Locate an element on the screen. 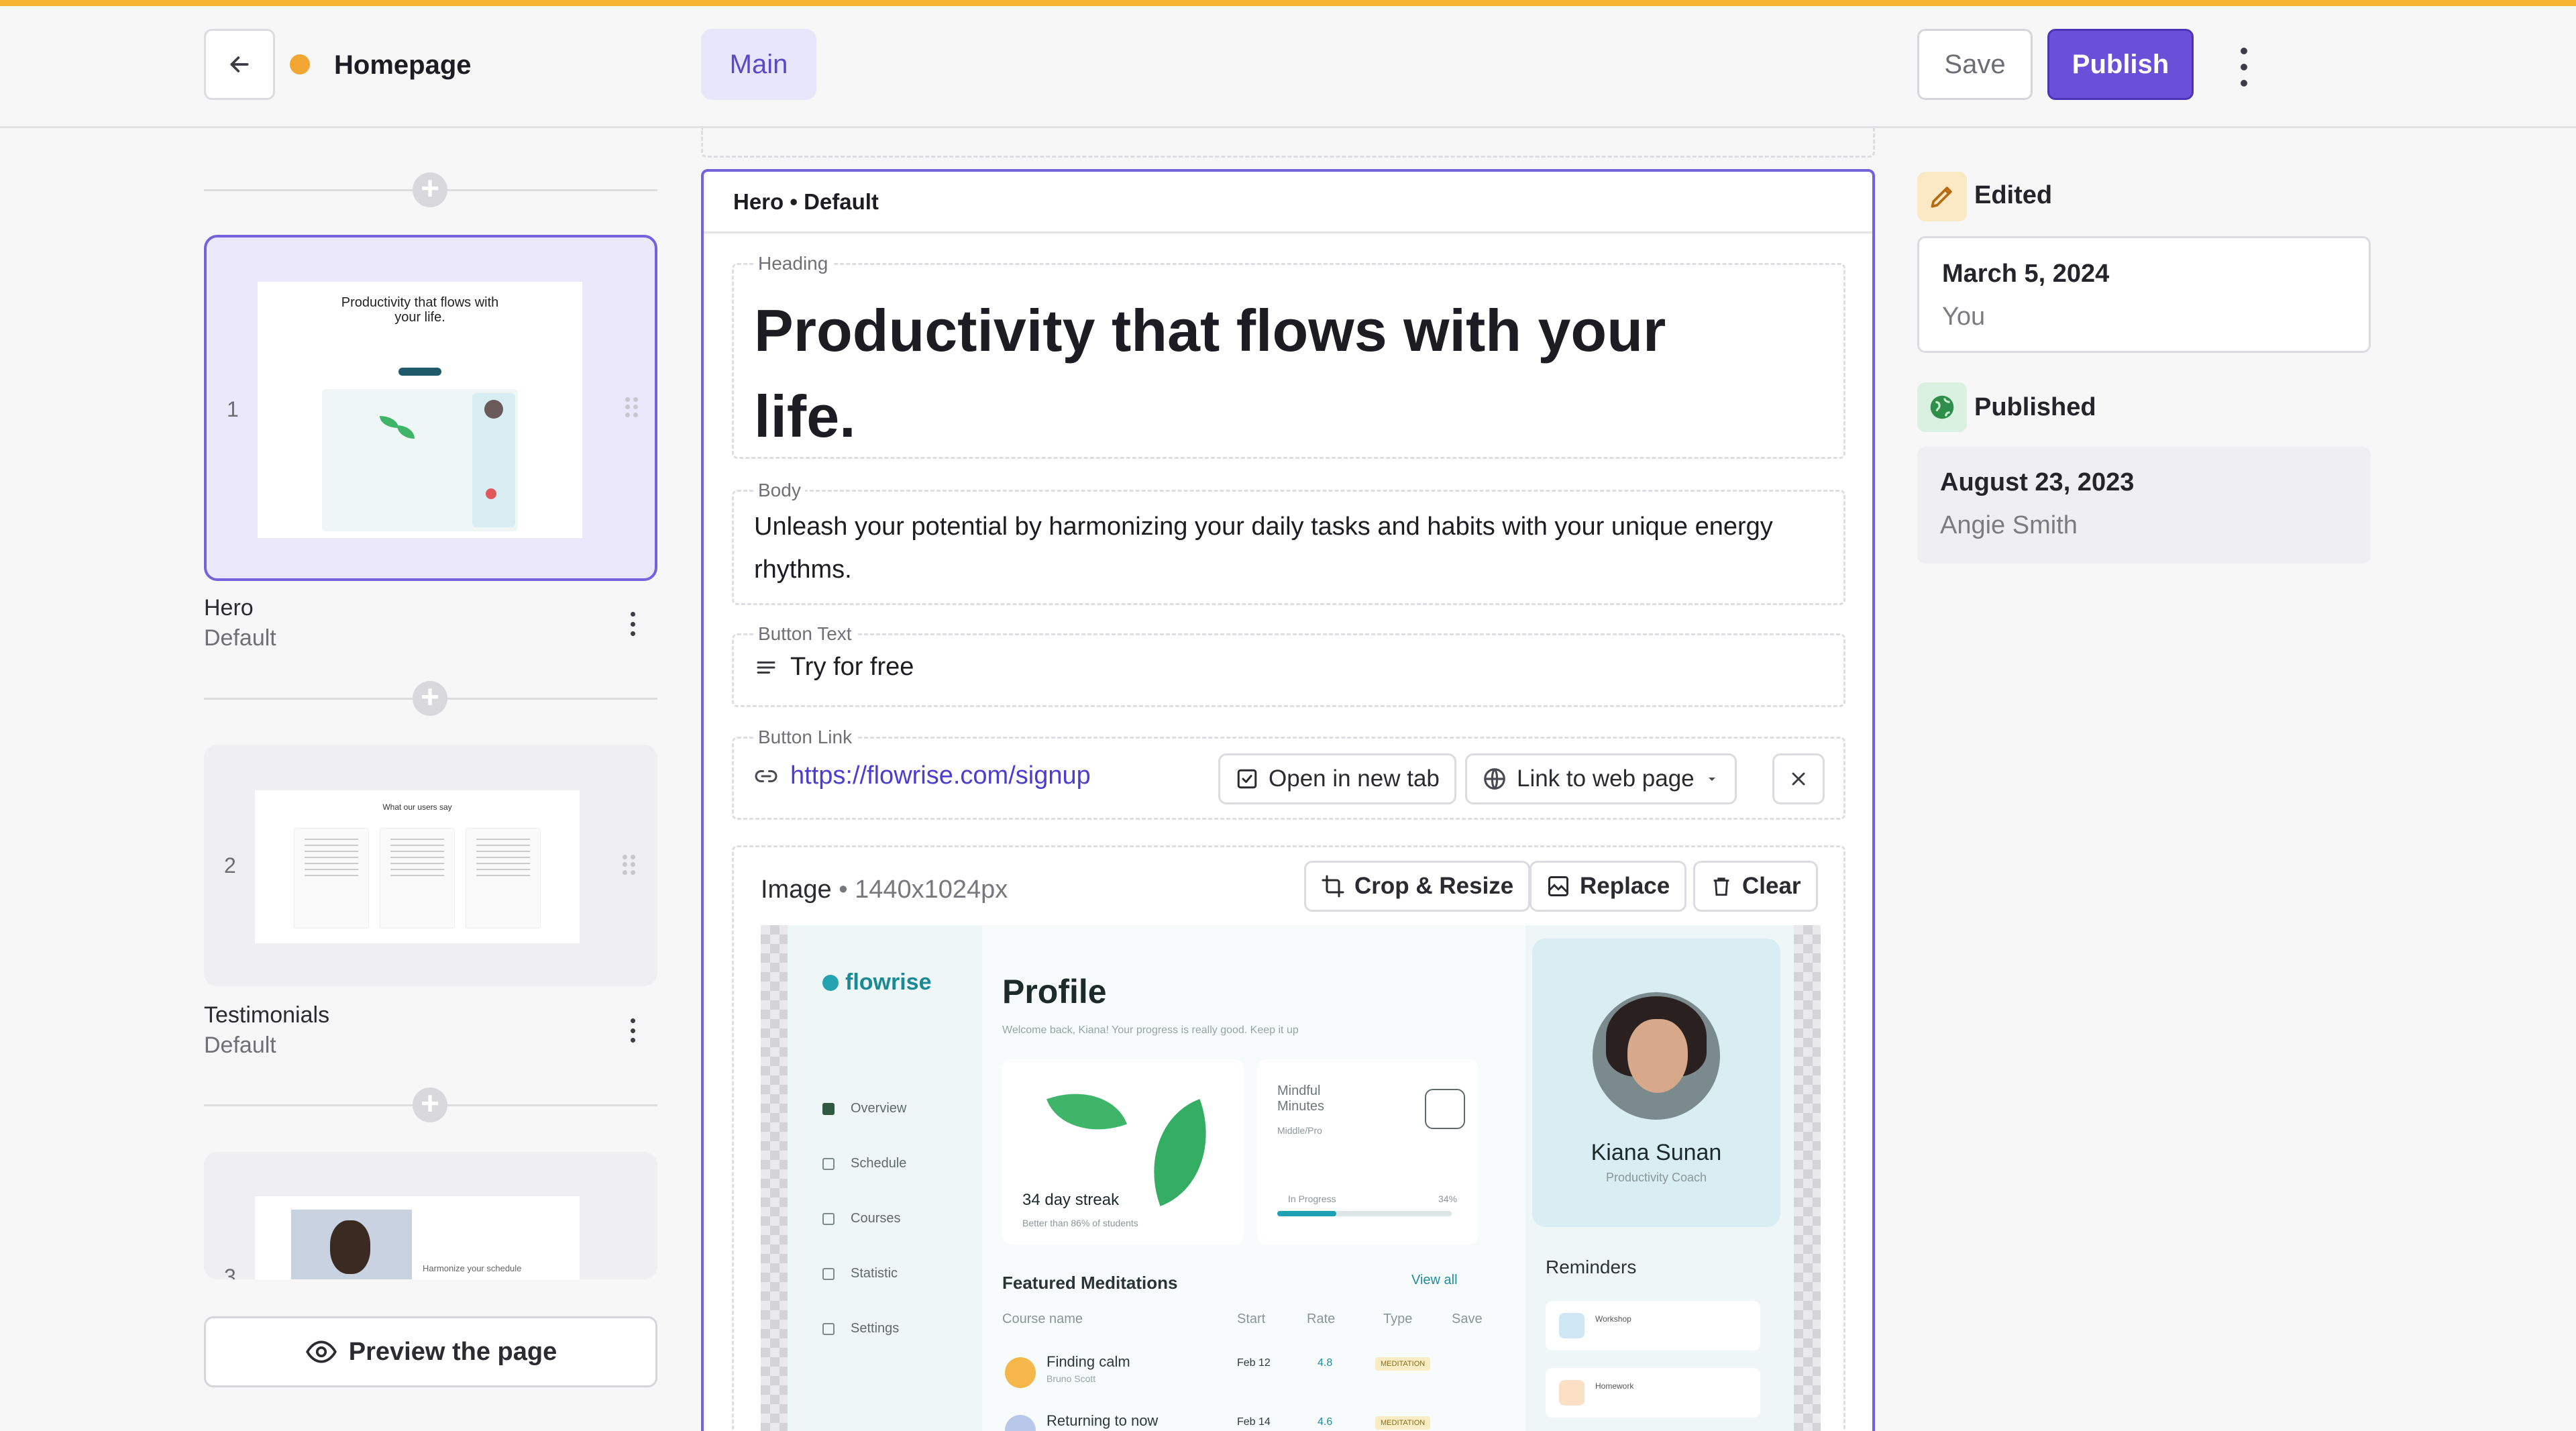  clear-link-button is located at coordinates (1798, 778).